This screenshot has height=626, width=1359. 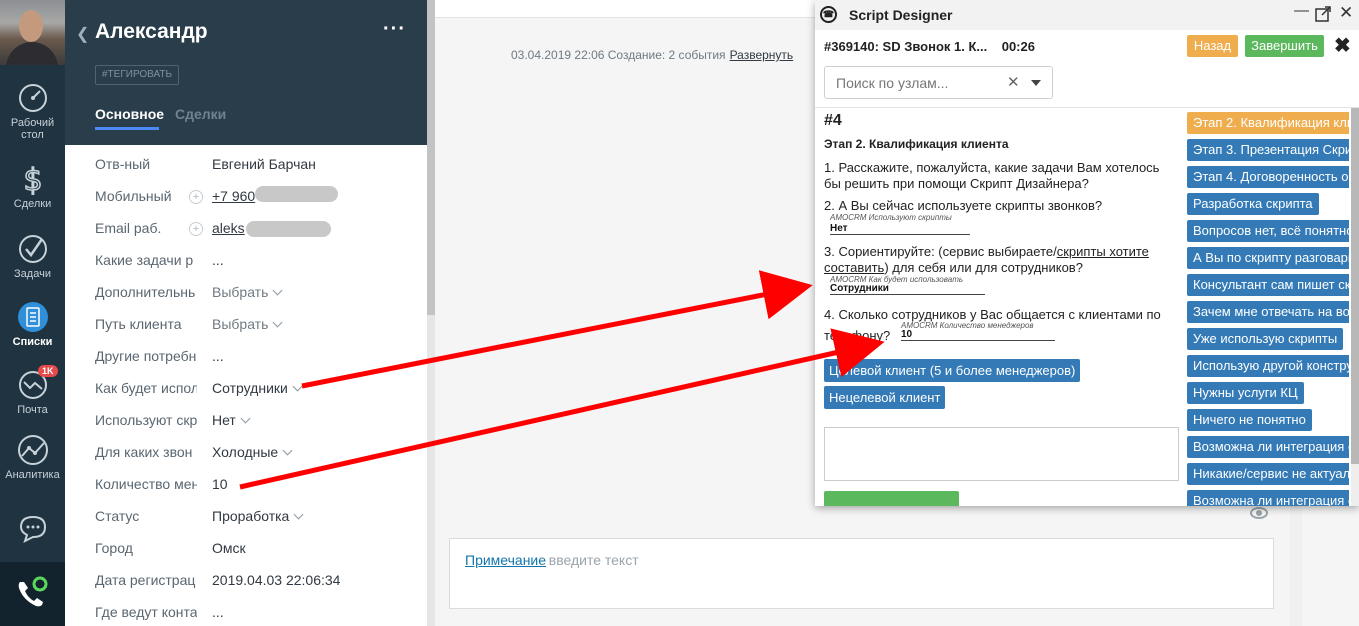 What do you see at coordinates (1346, 13) in the screenshot?
I see `window-close-icon: ✕` at bounding box center [1346, 13].